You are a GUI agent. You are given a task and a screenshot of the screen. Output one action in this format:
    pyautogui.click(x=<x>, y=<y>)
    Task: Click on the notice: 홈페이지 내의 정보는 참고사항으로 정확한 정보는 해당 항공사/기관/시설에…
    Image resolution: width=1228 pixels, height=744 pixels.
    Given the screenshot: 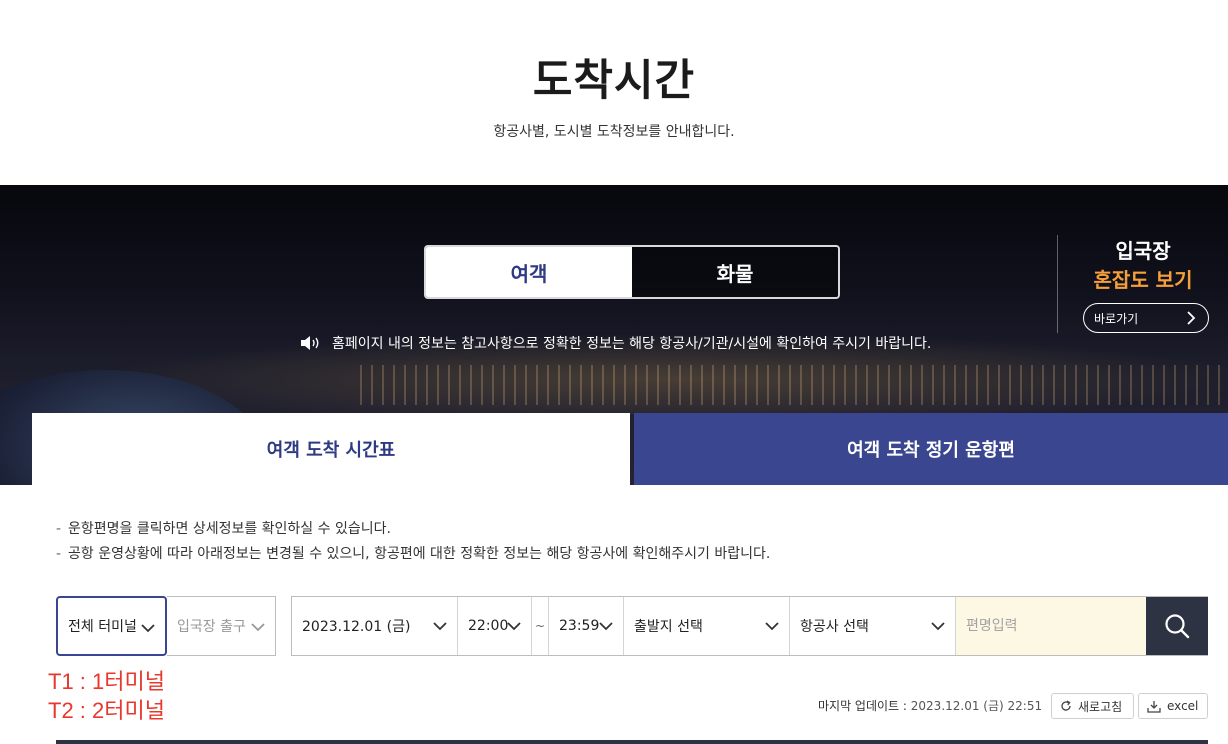 What is the action you would take?
    pyautogui.click(x=615, y=343)
    